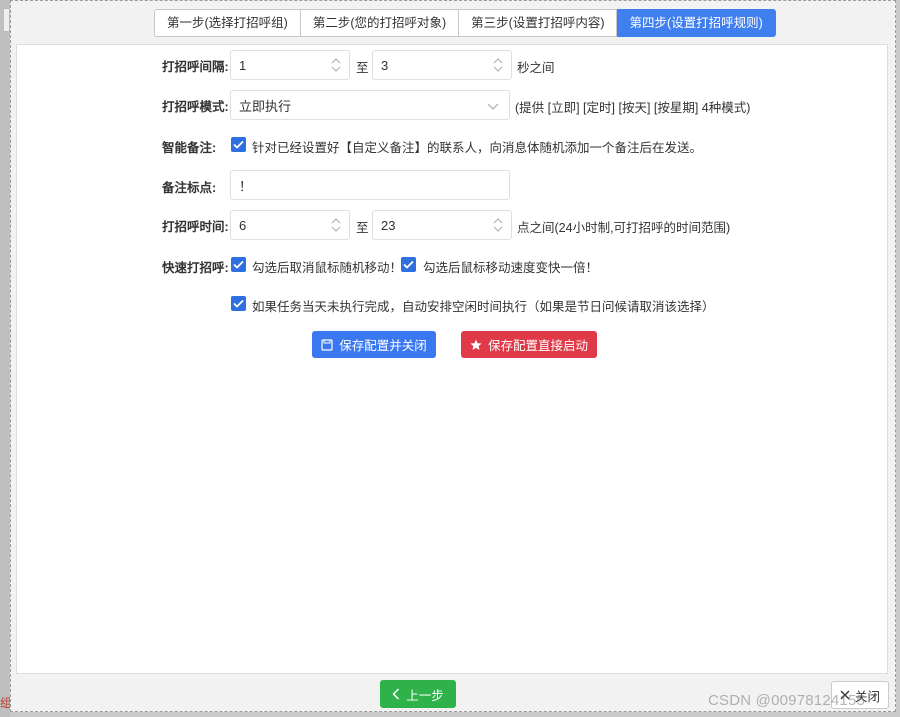 The height and width of the screenshot is (717, 900). I want to click on quick-option1-checkbox, so click(238, 264).